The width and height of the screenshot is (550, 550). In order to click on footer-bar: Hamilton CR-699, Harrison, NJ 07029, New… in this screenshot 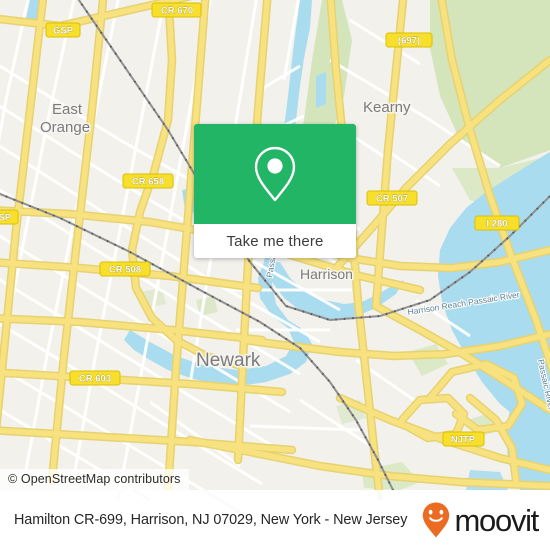, I will do `click(275, 520)`.